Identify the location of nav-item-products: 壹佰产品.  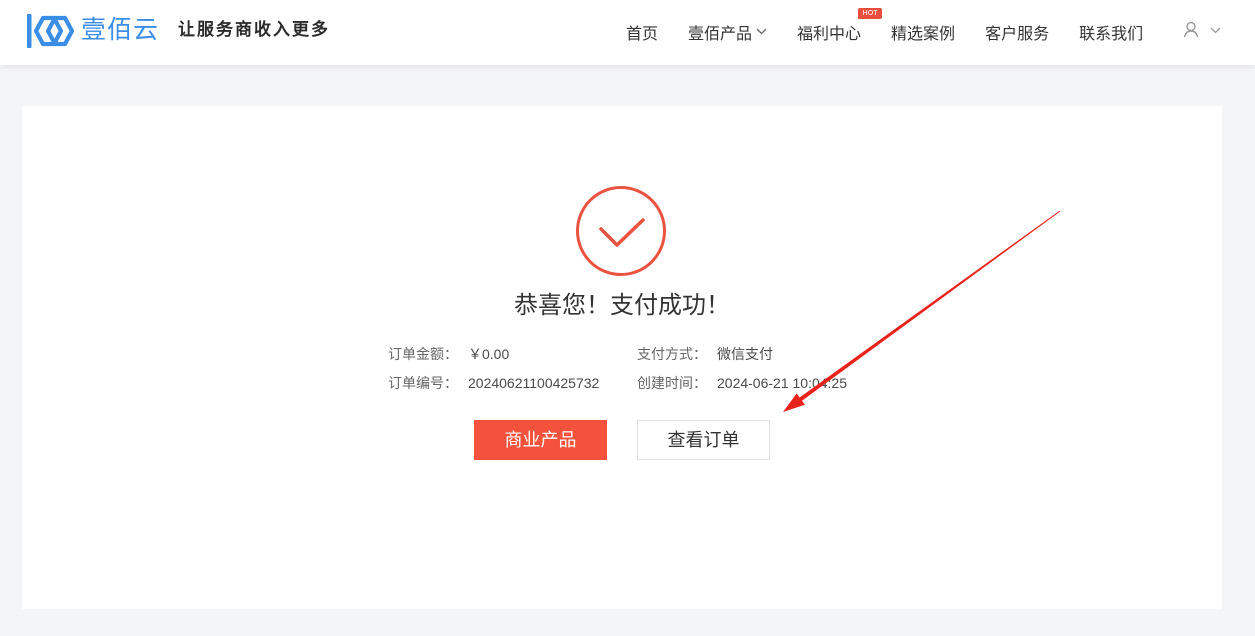
(727, 32).